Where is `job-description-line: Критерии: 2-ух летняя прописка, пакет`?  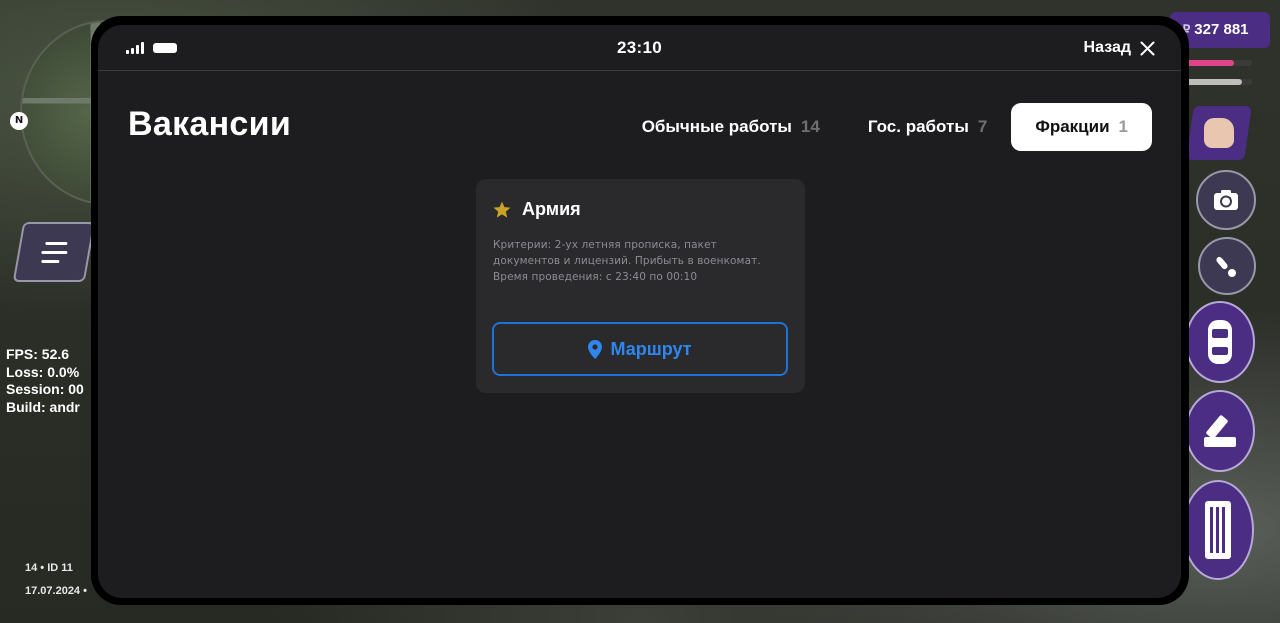 job-description-line: Критерии: 2-ух летняя прописка, пакет is located at coordinates (605, 245).